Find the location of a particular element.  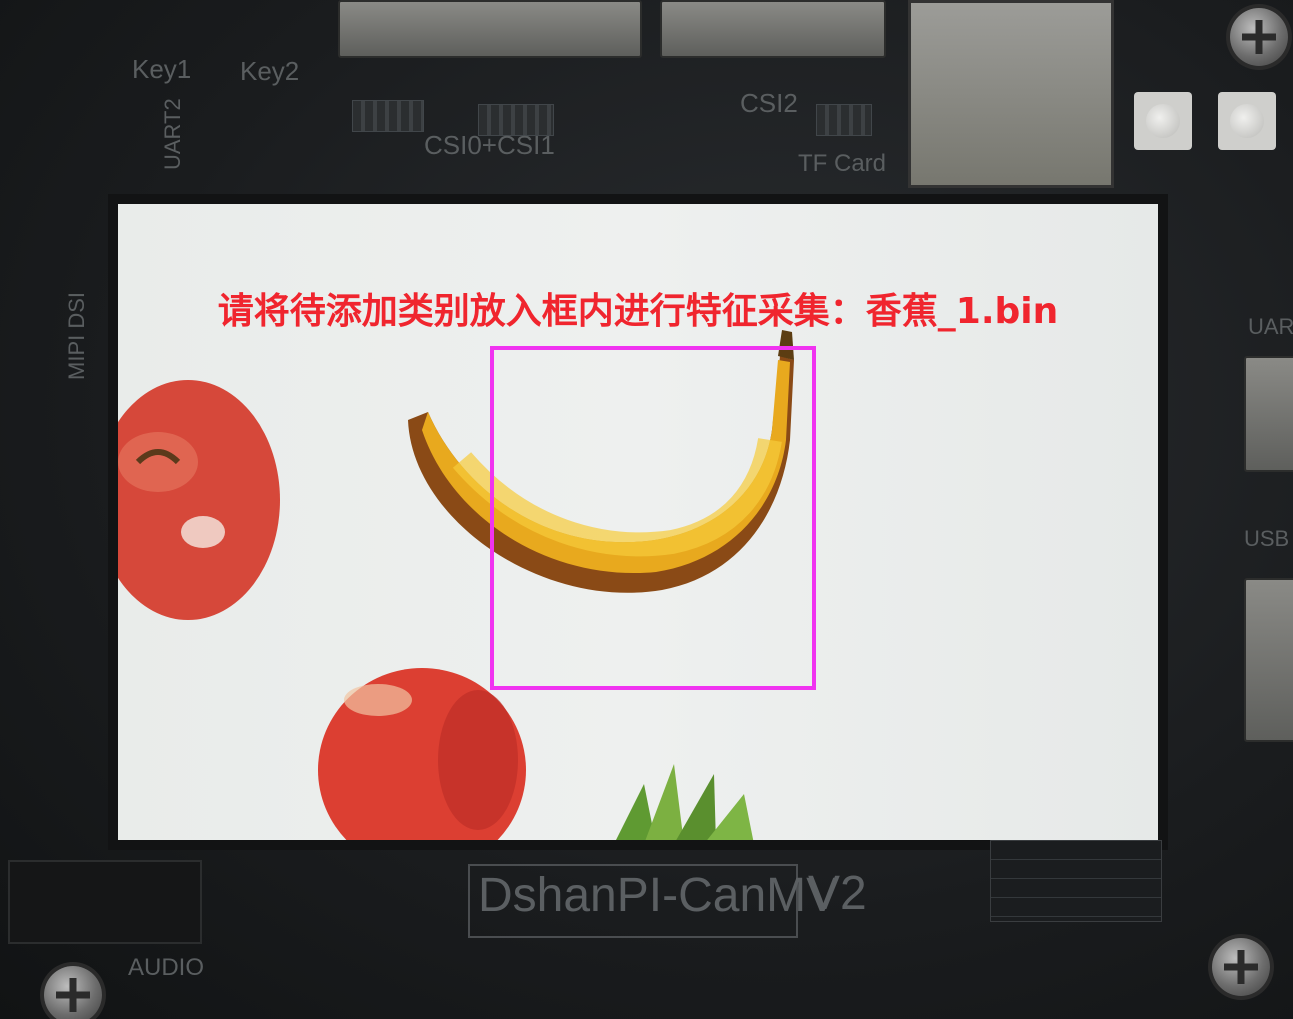

brand-version: V2 is located at coordinates (837, 893).